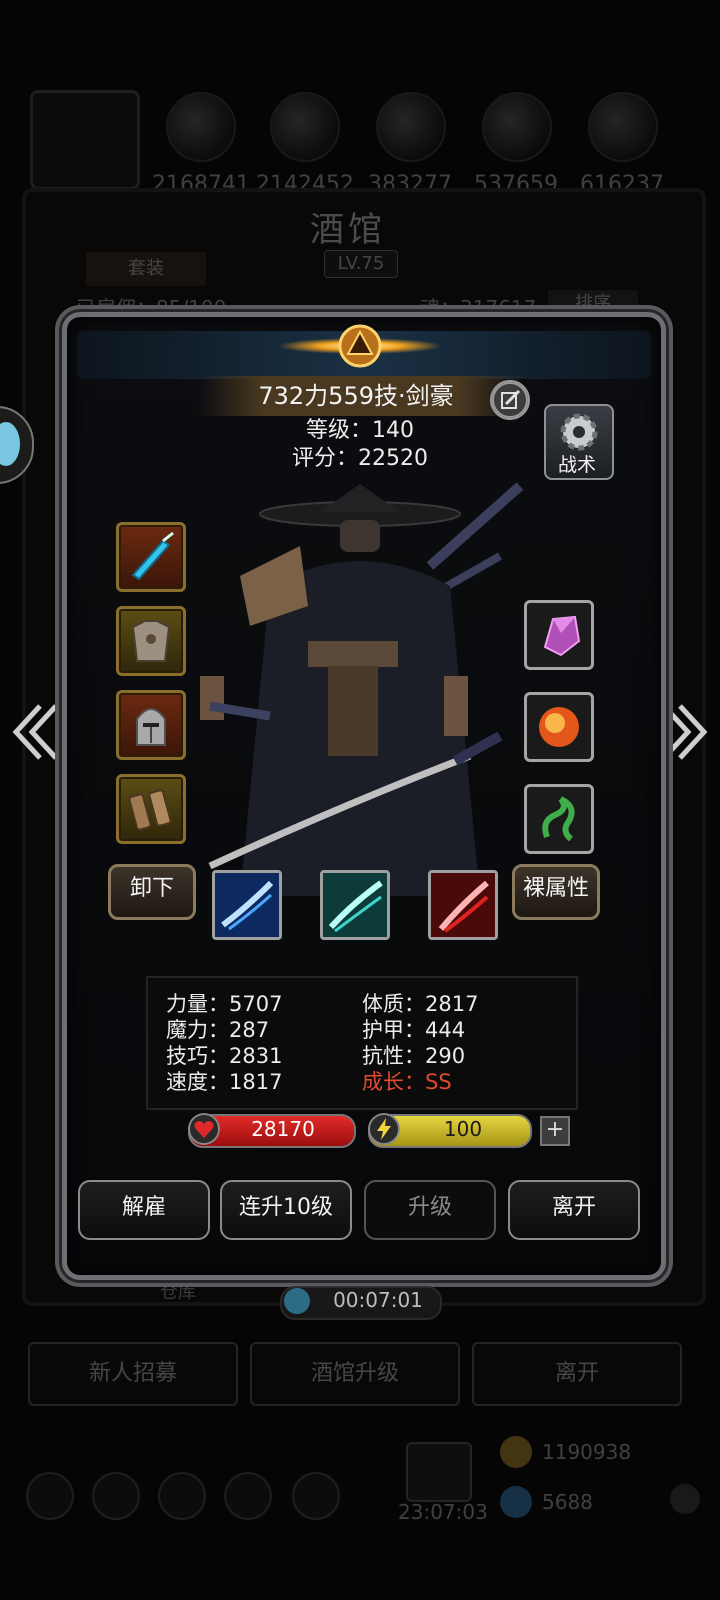  Describe the element at coordinates (146, 269) in the screenshot. I see `set-tab: 套装` at that location.